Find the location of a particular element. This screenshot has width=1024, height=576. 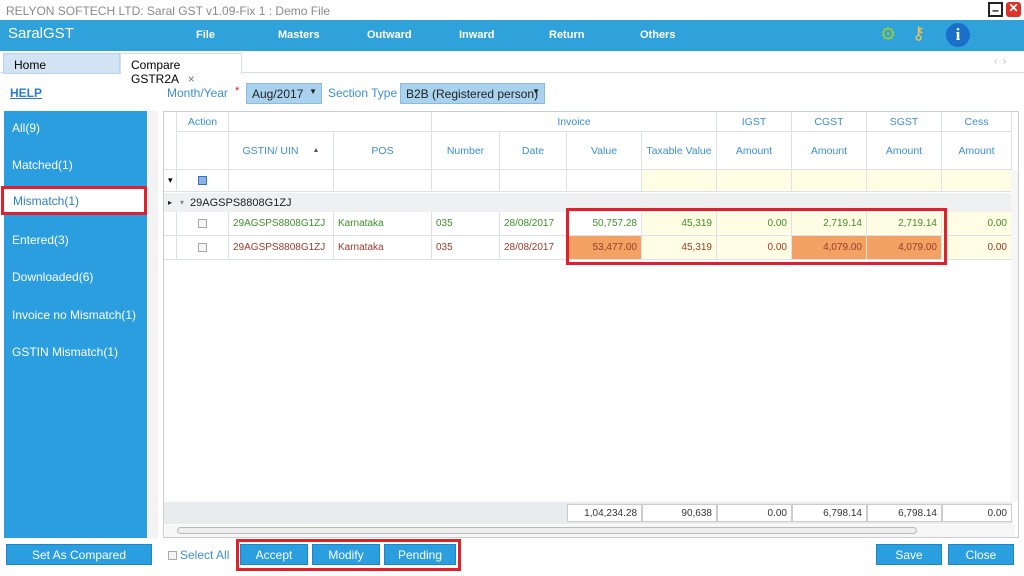

column-label: POS is located at coordinates (382, 150).